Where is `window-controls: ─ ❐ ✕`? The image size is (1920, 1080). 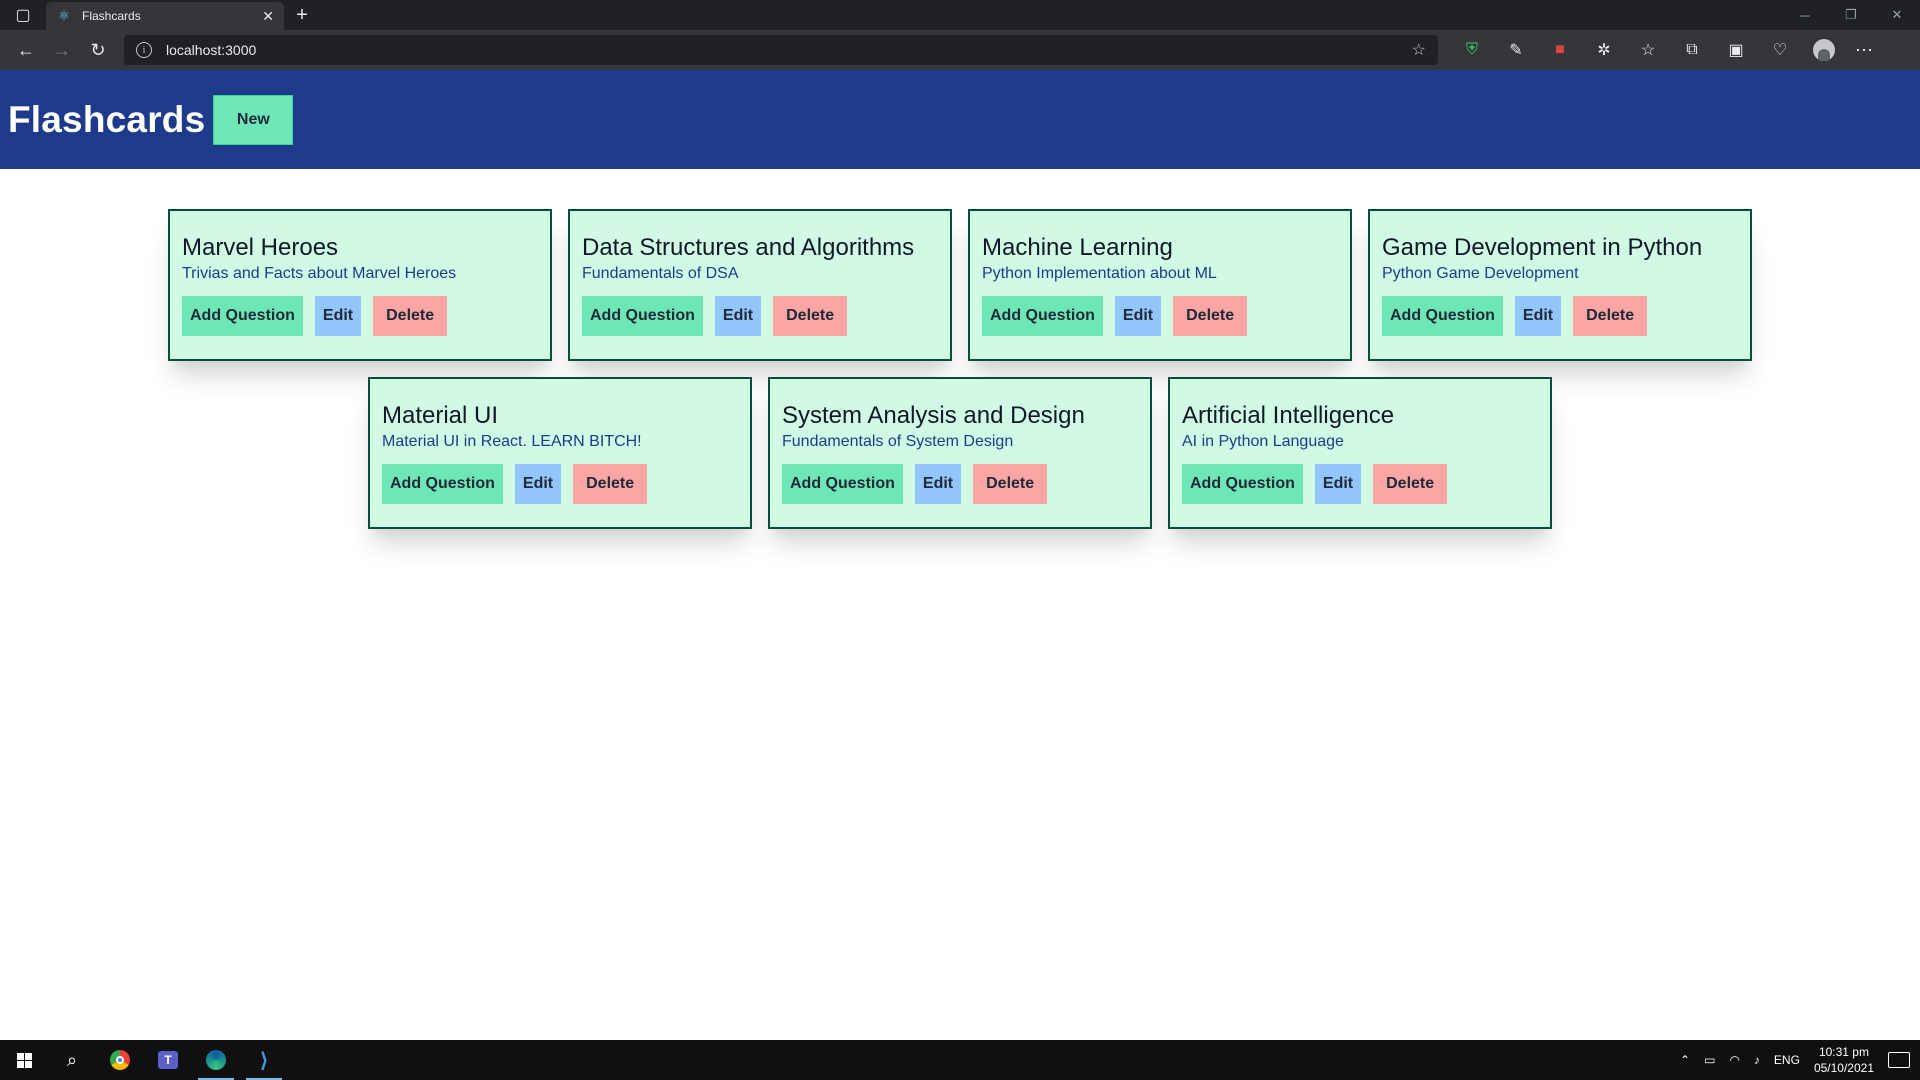 window-controls: ─ ❐ ✕ is located at coordinates (1851, 15).